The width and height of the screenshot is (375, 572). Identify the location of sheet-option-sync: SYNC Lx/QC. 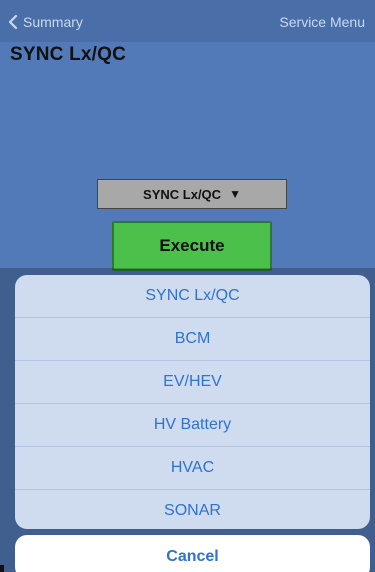
(192, 296).